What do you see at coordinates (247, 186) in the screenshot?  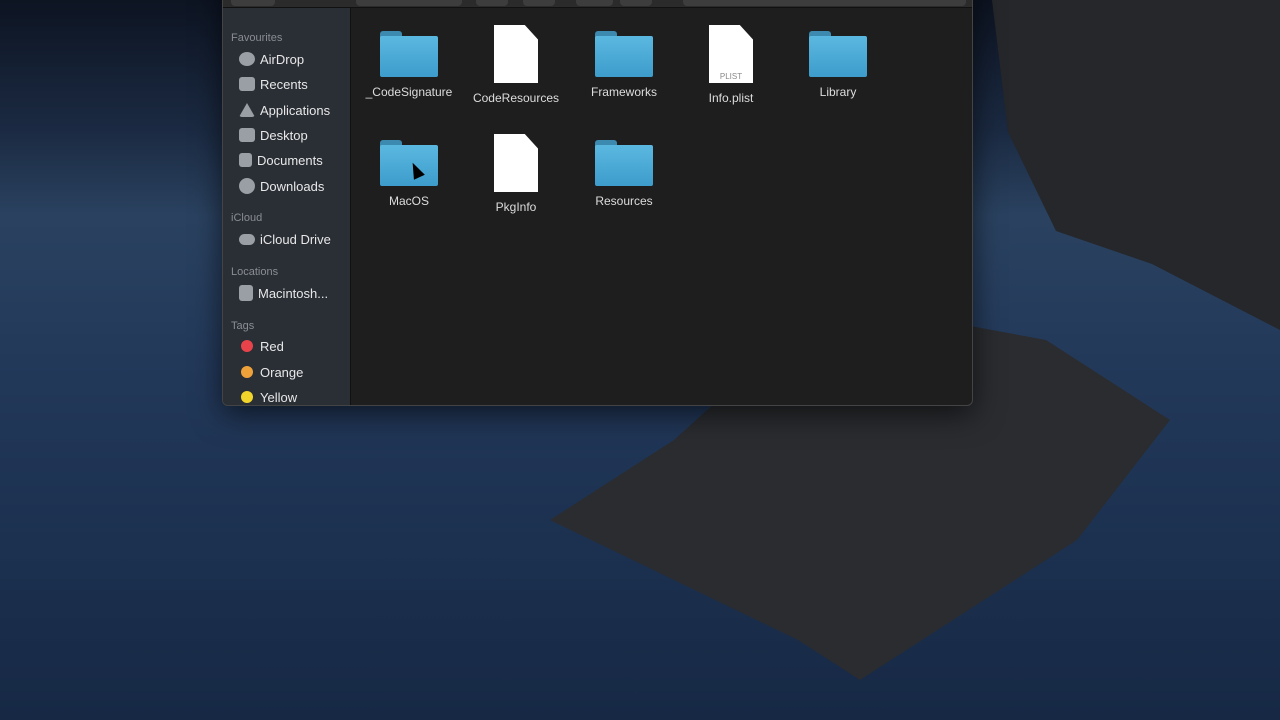 I see `downloads-icon` at bounding box center [247, 186].